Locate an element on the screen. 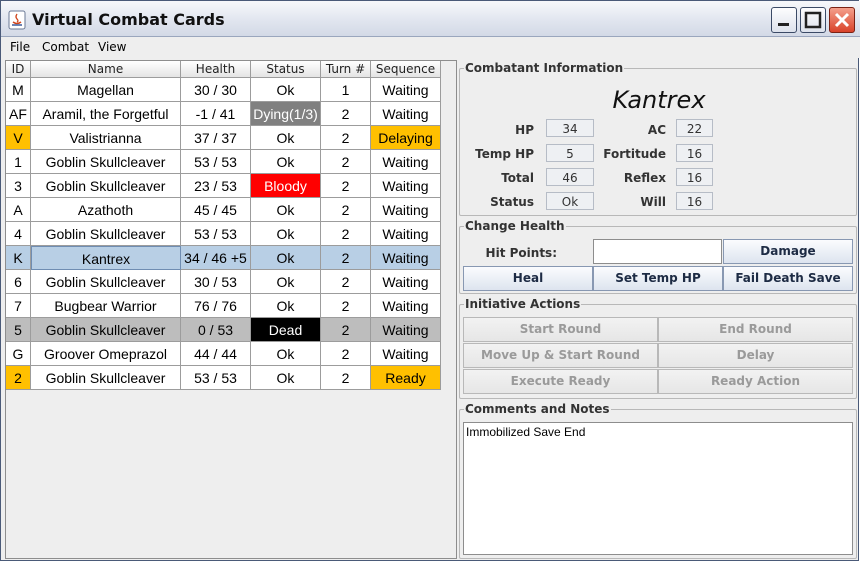 Image resolution: width=861 pixels, height=563 pixels. move-up-start-round-button: Move Up & Start Round is located at coordinates (560, 355).